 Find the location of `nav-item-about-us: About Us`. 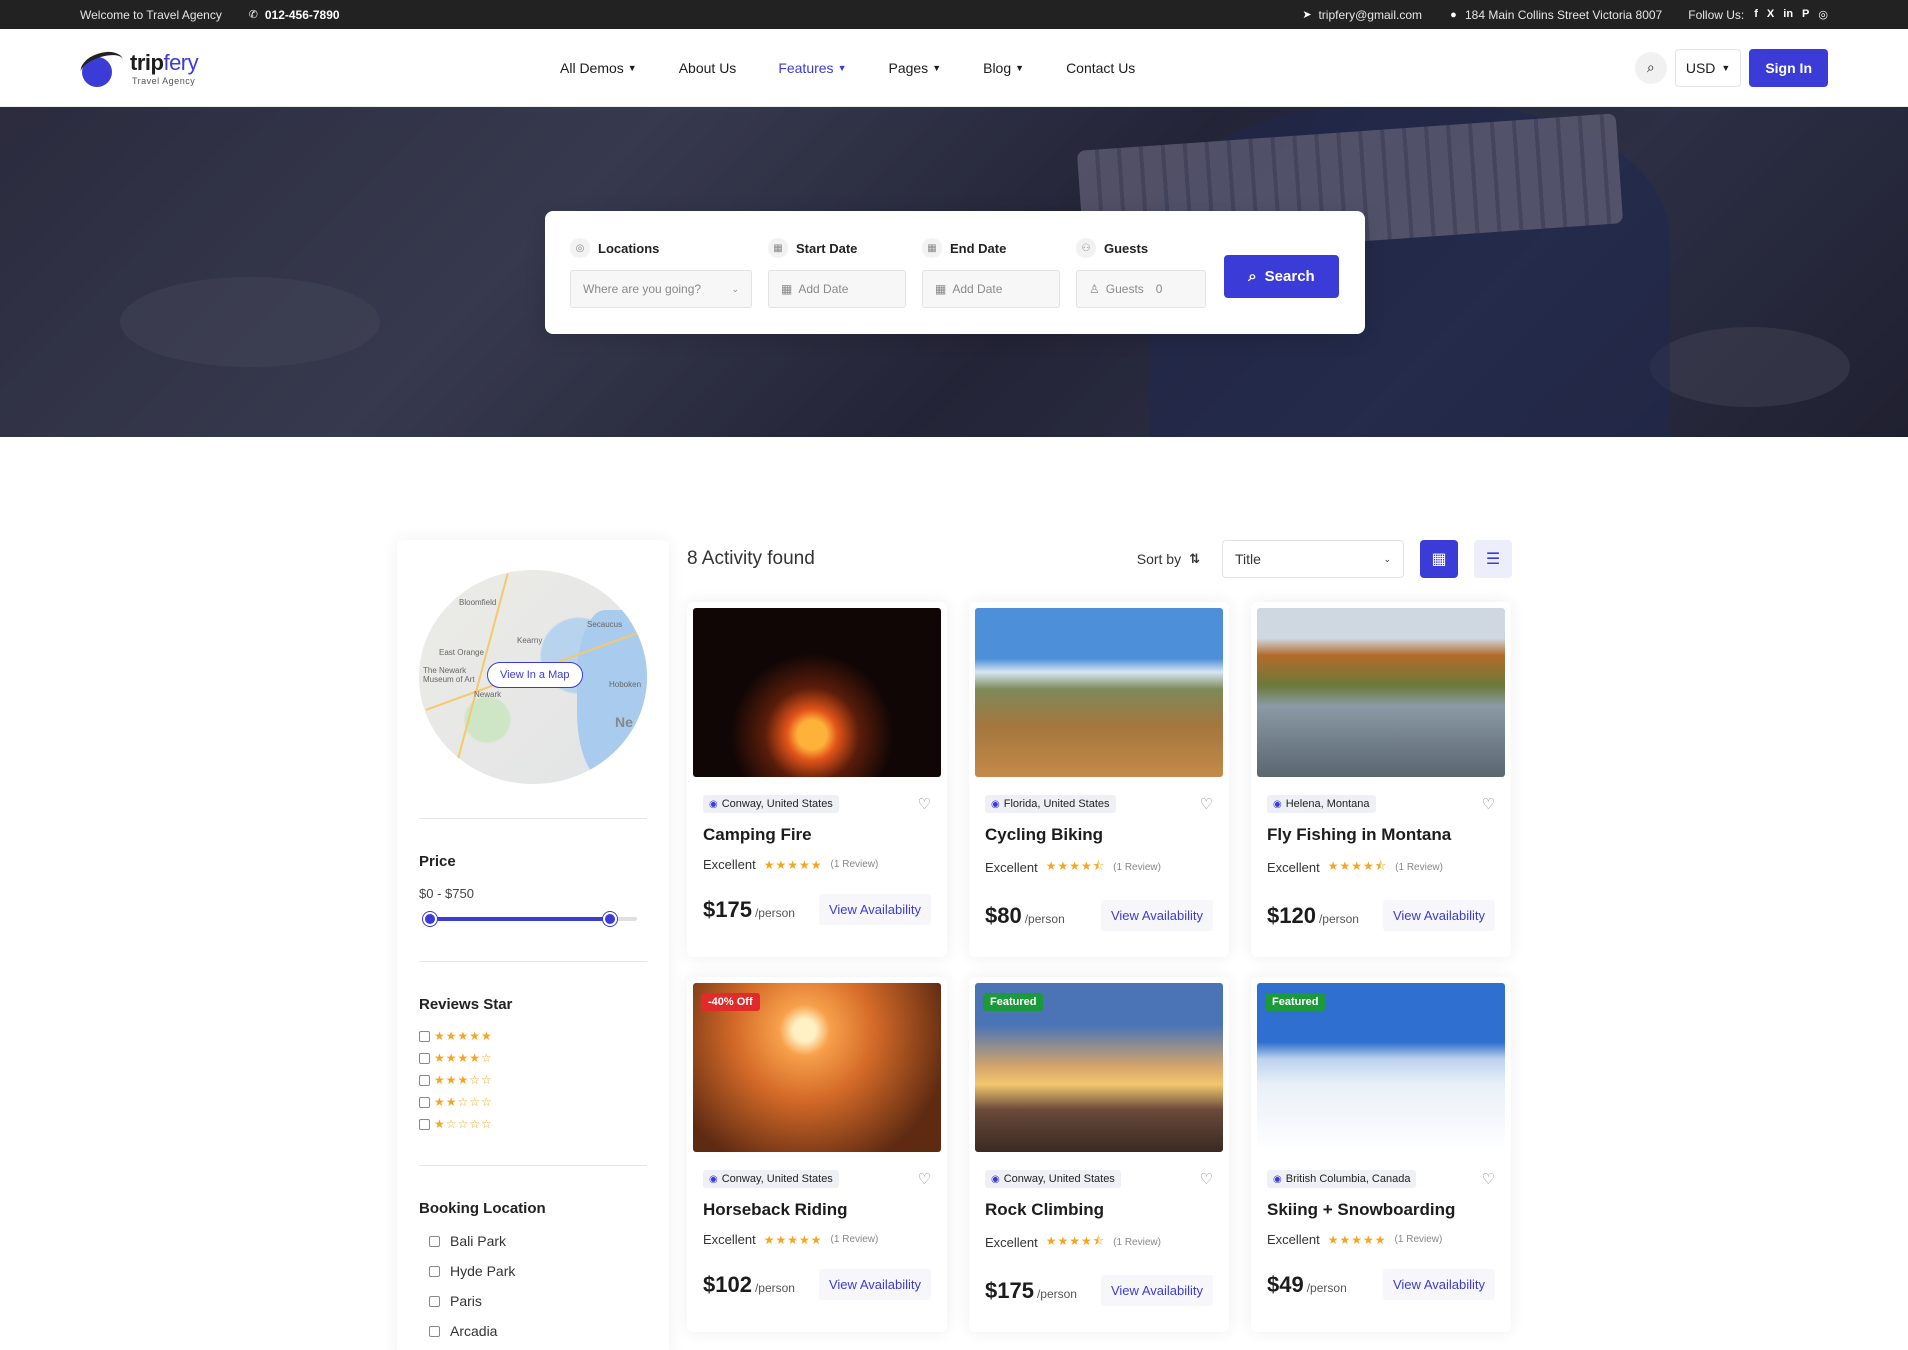

nav-item-about-us: About Us is located at coordinates (708, 68).